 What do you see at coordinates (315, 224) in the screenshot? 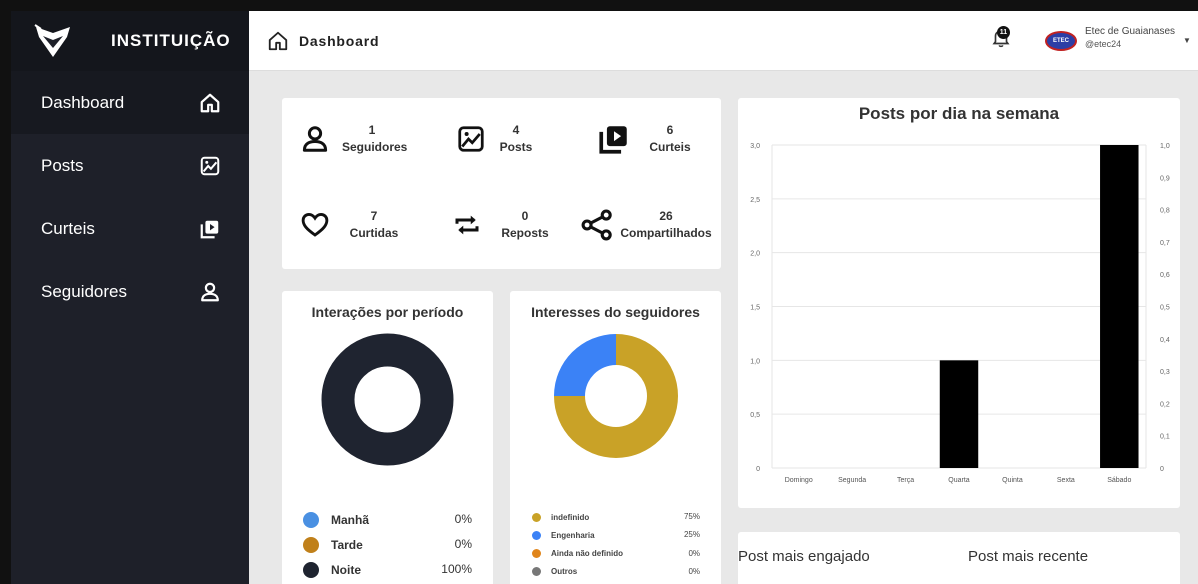
I see `heart-icon` at bounding box center [315, 224].